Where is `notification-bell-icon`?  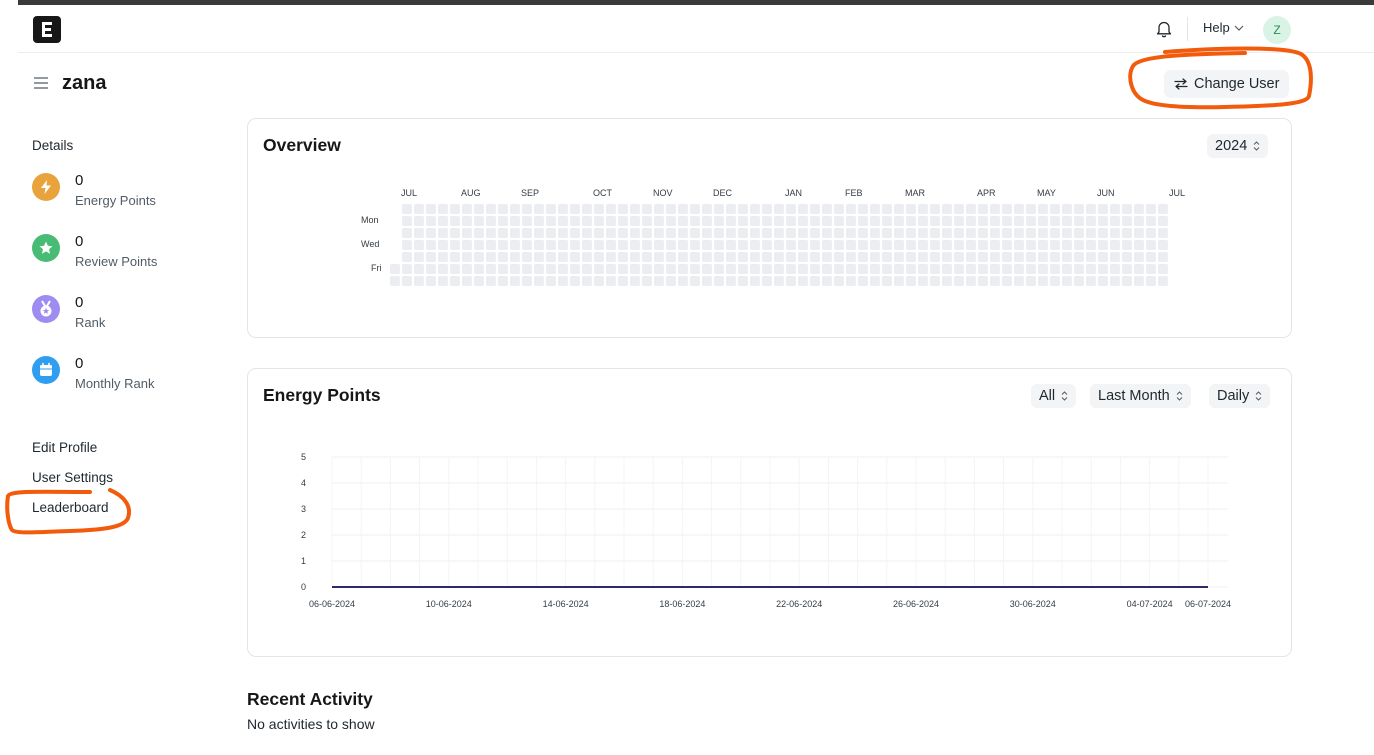 notification-bell-icon is located at coordinates (1164, 29).